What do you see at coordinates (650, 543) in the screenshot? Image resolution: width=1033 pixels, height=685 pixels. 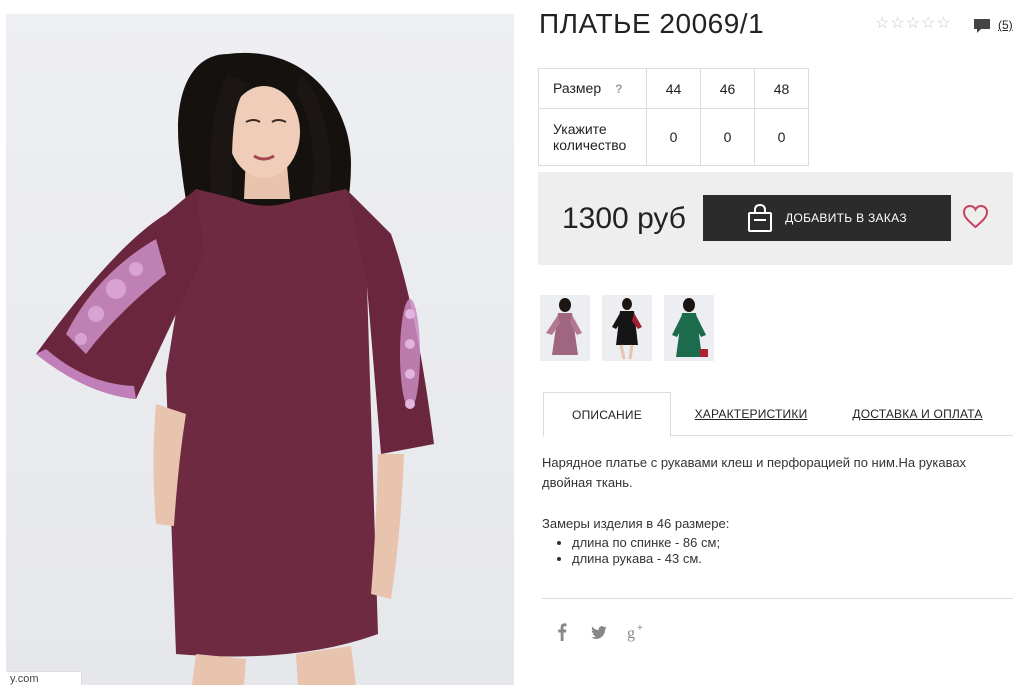 I see `list-item: длина по спинке - 86 см;` at bounding box center [650, 543].